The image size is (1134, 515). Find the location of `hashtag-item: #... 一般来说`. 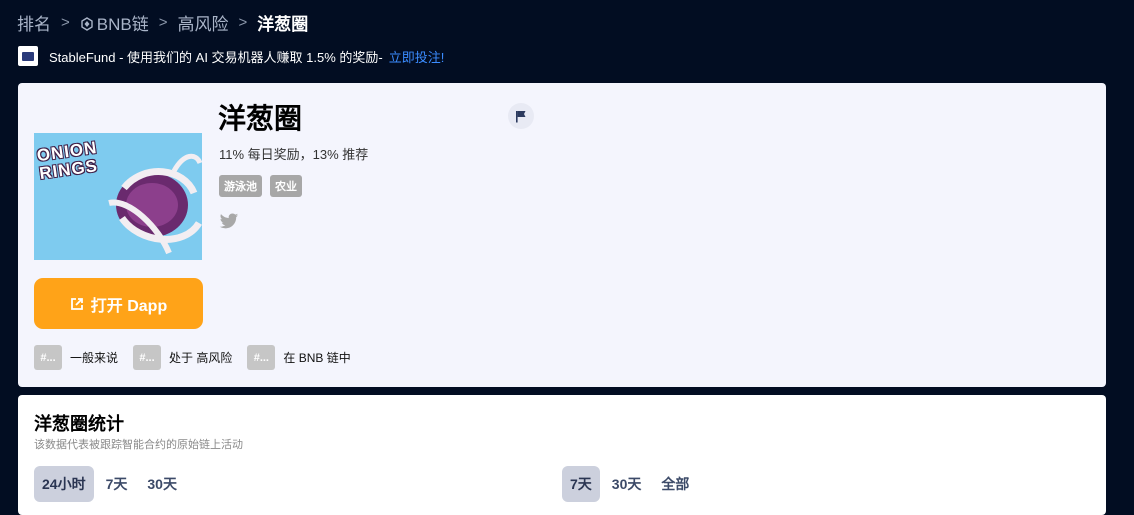

hashtag-item: #... 一般来说 is located at coordinates (76, 357).